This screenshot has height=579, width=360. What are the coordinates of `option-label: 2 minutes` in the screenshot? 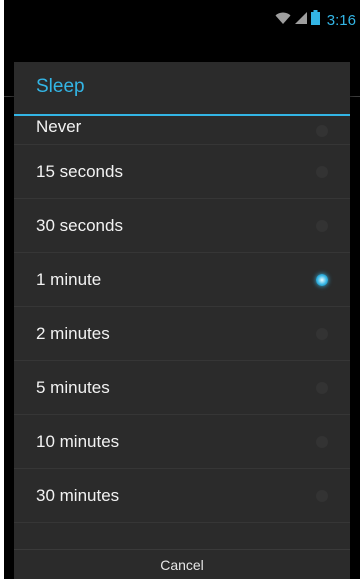 It's located at (73, 333).